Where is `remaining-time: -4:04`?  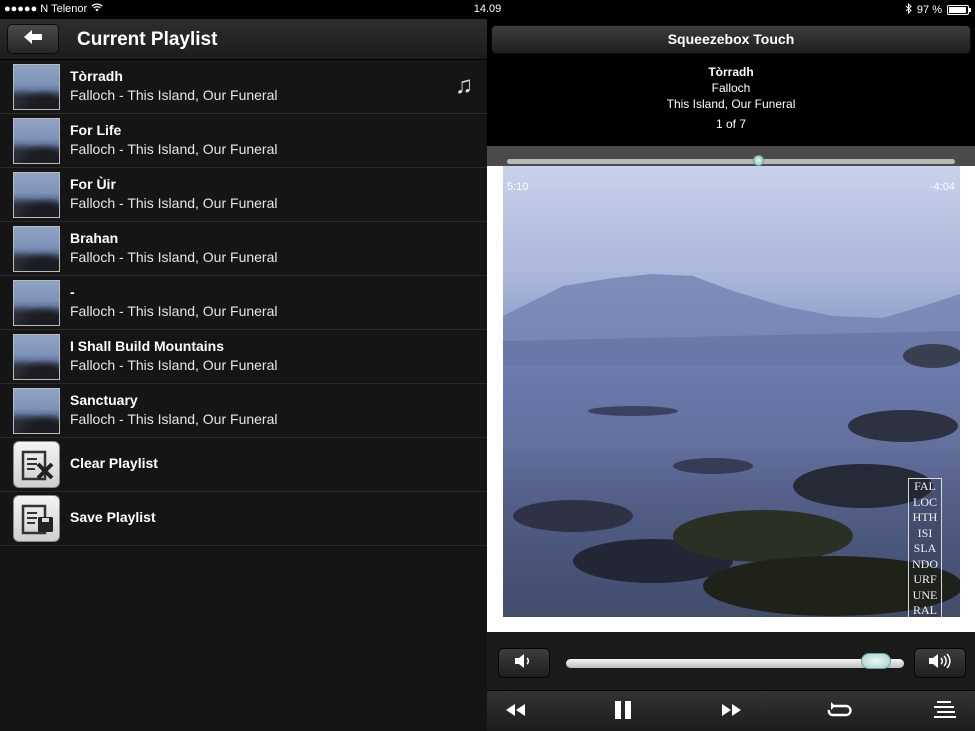 remaining-time: -4:04 is located at coordinates (942, 187).